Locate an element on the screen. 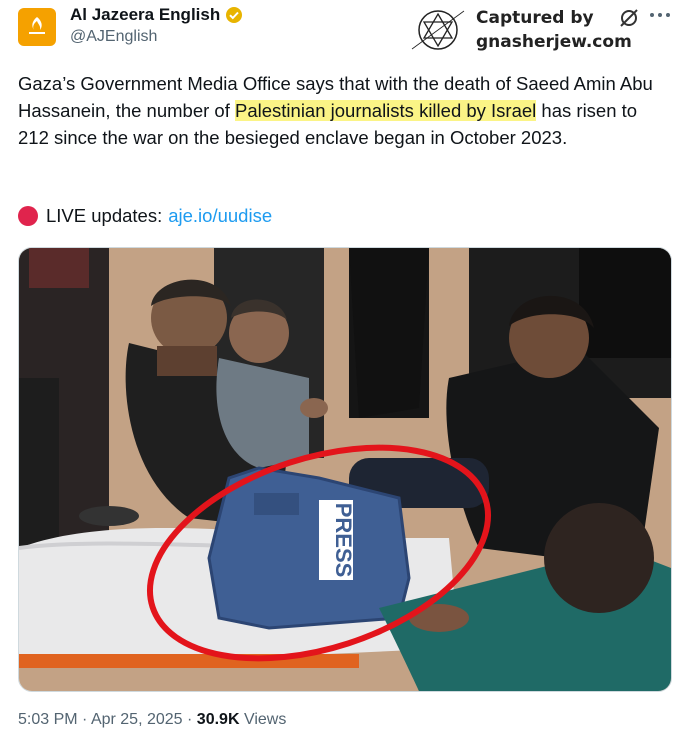  tweet-text-highlight: Palestinian journalists killed by Israel is located at coordinates (386, 110).